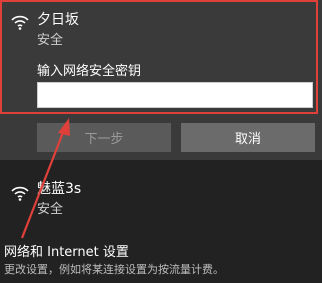  What do you see at coordinates (114, 269) in the screenshot?
I see `network-settings-description: 更改设置，例如将某连接设置为按流量计费。` at bounding box center [114, 269].